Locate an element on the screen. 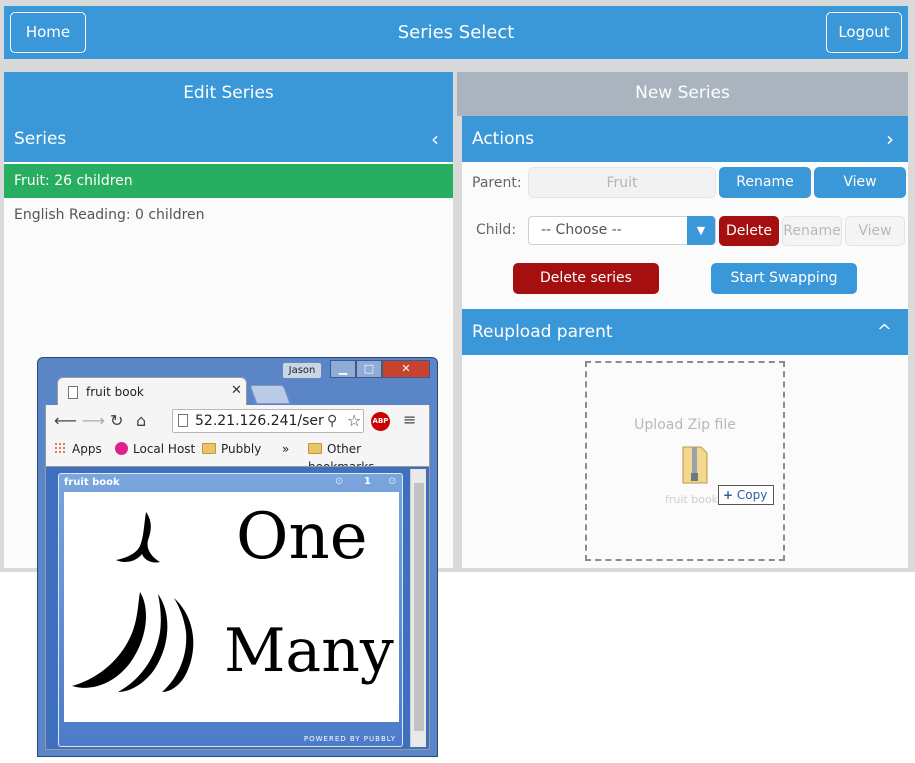  bookmark-apps: Apps is located at coordinates (78, 449).